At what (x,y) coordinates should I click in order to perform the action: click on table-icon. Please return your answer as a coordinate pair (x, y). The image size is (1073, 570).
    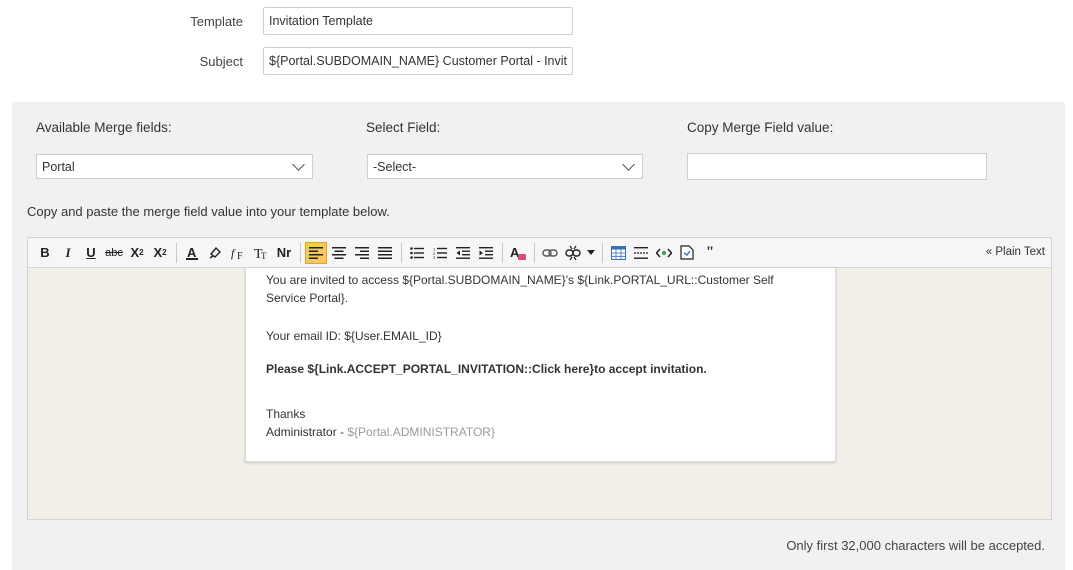
    Looking at the image, I should click on (618, 253).